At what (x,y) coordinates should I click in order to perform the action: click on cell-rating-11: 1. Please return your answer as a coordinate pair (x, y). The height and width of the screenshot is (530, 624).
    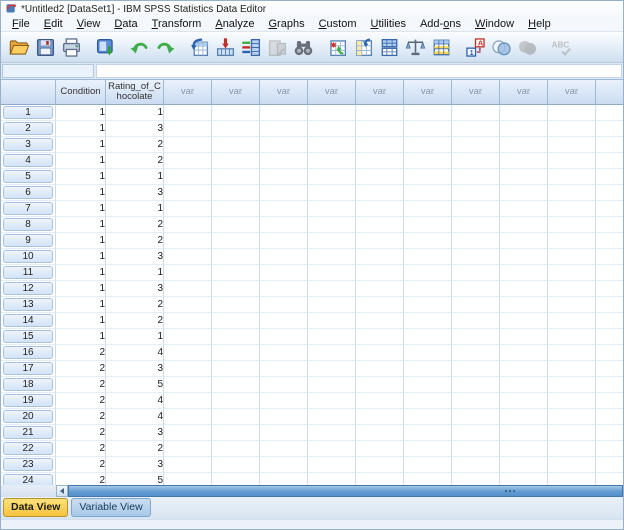
    Looking at the image, I should click on (135, 273).